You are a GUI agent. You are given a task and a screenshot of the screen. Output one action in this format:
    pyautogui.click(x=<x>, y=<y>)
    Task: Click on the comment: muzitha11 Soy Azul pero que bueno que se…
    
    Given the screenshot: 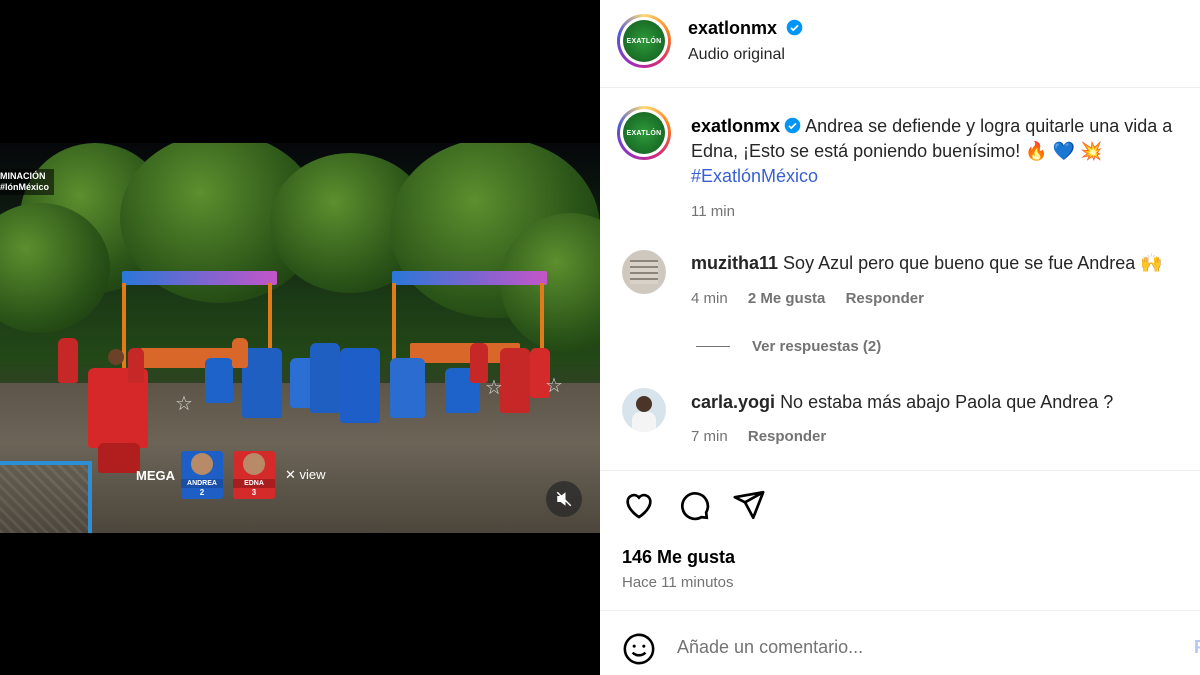 What is the action you would take?
    pyautogui.click(x=927, y=263)
    